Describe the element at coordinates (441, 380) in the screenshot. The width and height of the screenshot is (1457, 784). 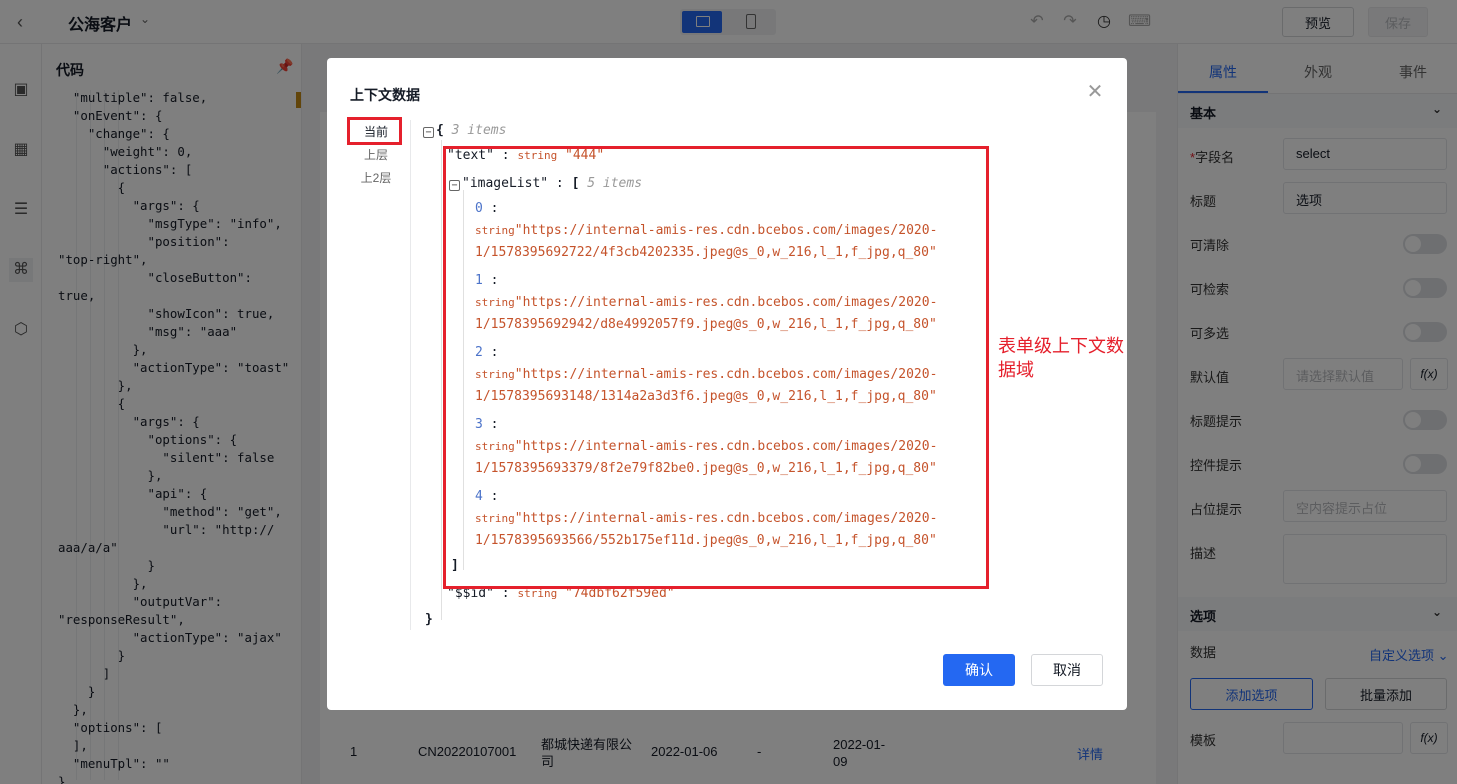
I see `tree-guide` at that location.